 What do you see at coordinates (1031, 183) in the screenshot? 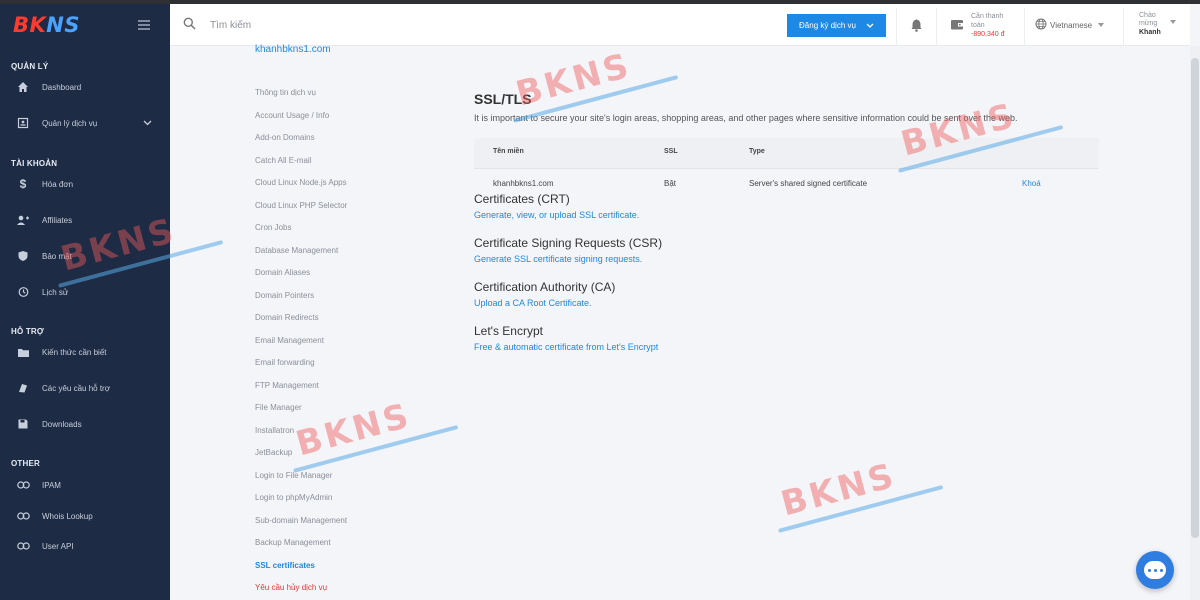
I see `lock-ssl-link: Khoá` at bounding box center [1031, 183].